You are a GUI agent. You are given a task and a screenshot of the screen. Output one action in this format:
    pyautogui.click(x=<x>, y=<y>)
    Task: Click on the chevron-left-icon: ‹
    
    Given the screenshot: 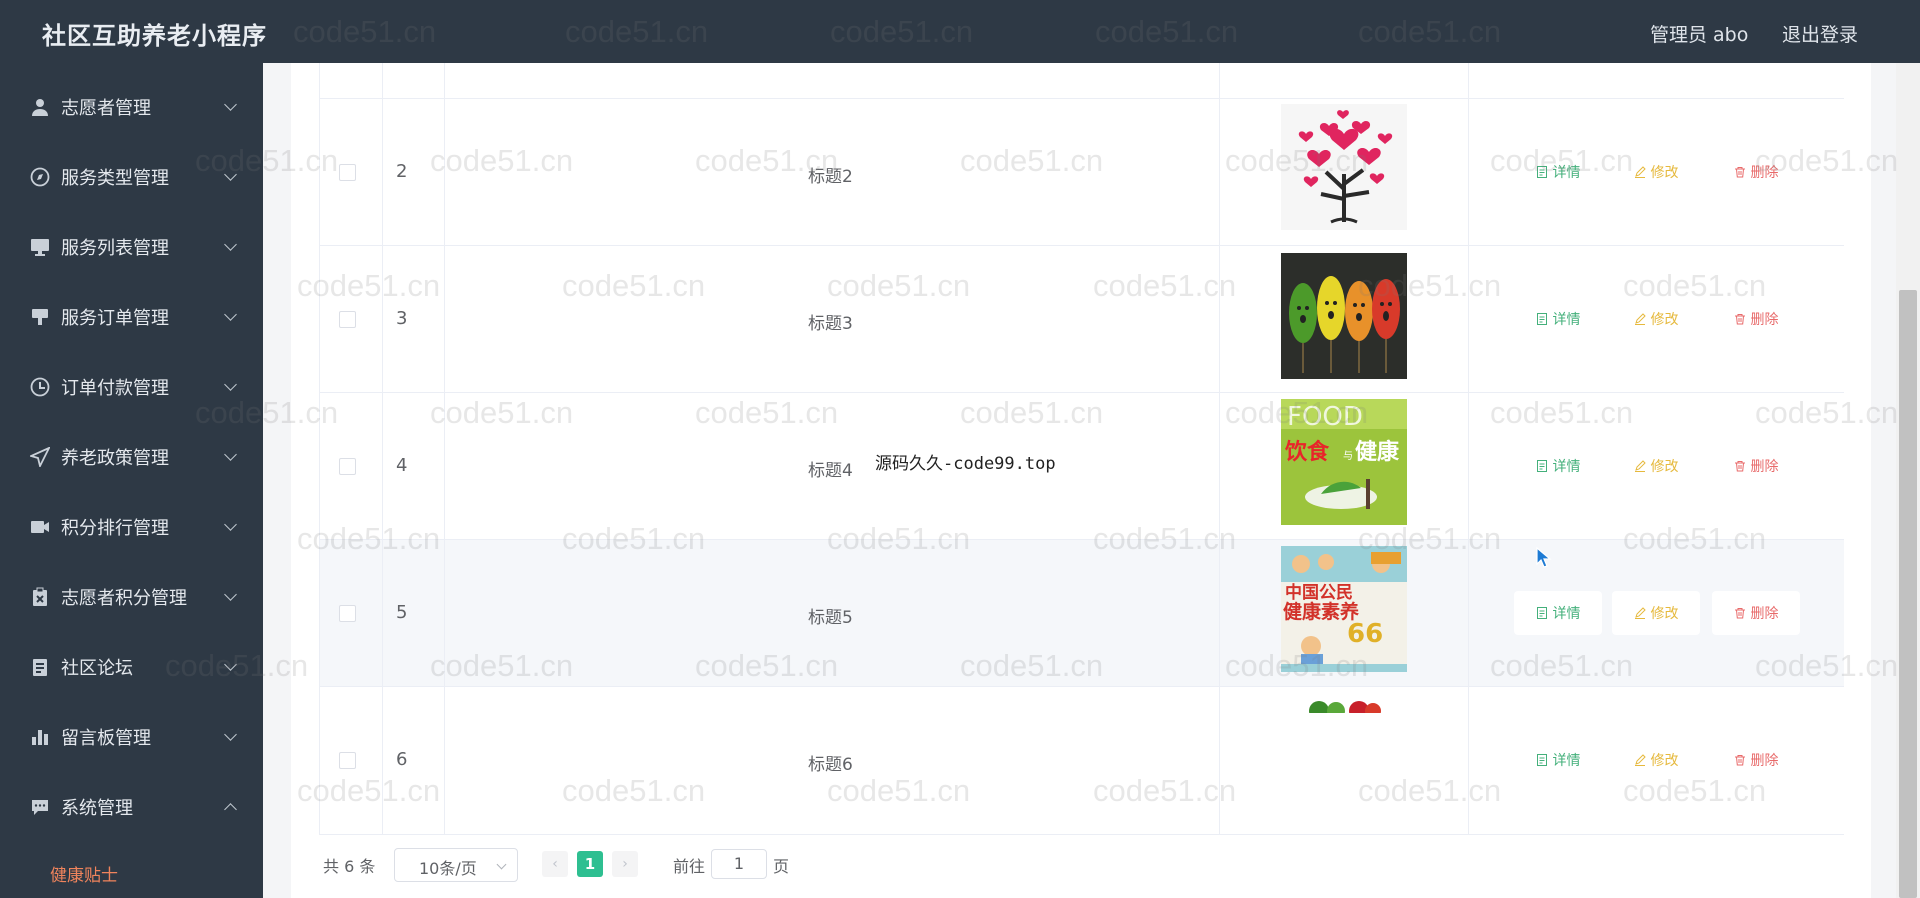 What is the action you would take?
    pyautogui.click(x=555, y=864)
    